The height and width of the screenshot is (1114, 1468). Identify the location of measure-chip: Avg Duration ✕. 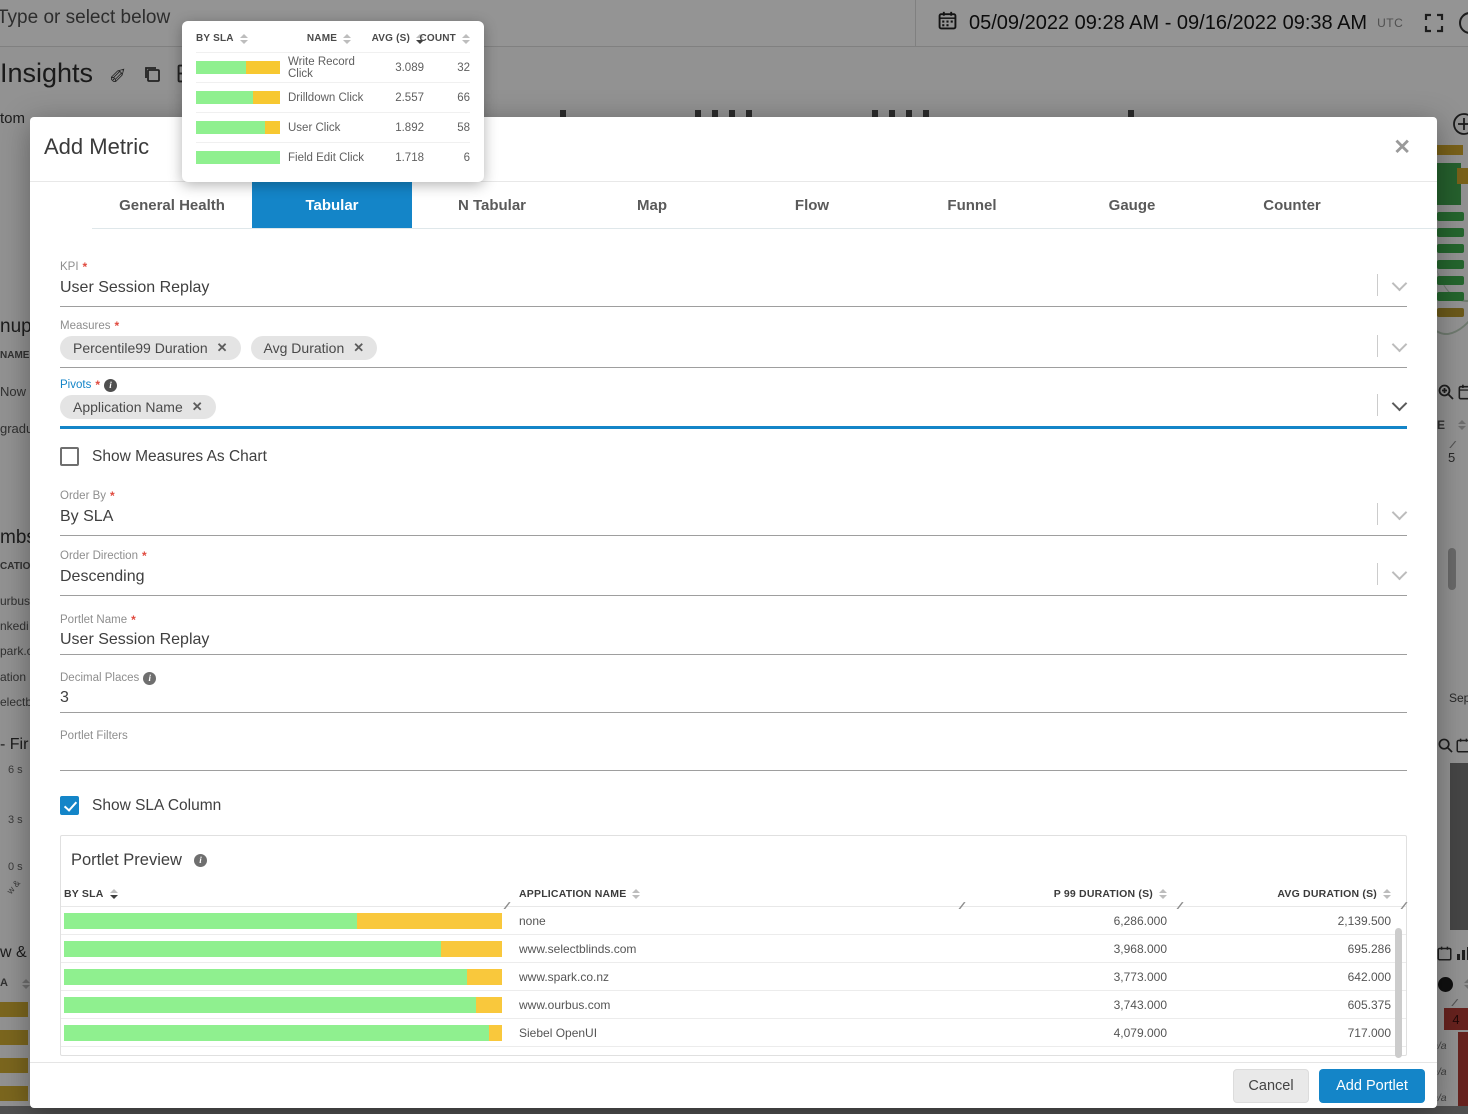
(314, 348).